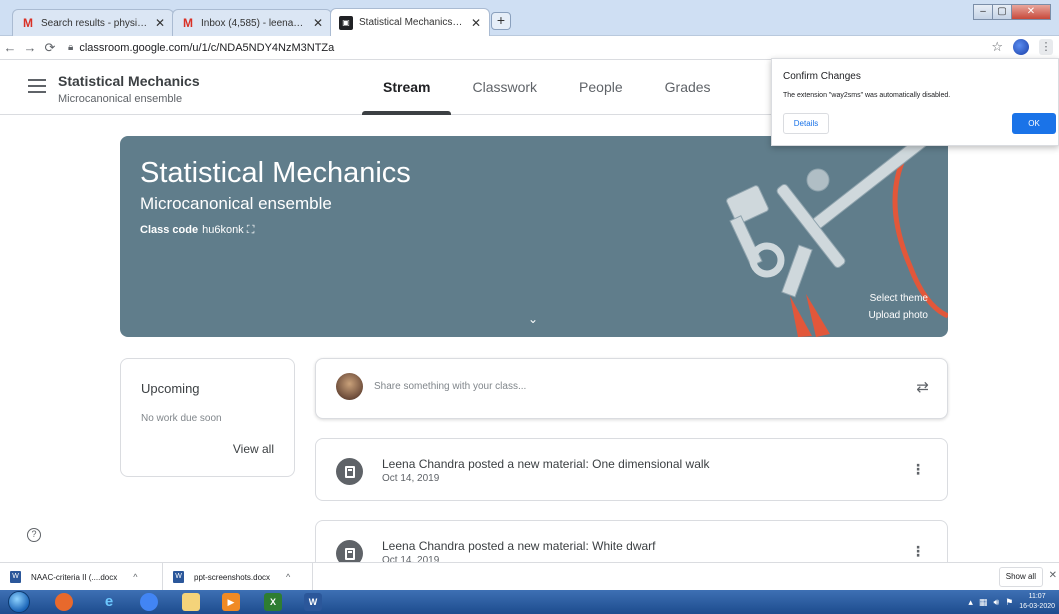 The height and width of the screenshot is (614, 1059). What do you see at coordinates (996, 602) in the screenshot?
I see `volume-icon: 🔊︎` at bounding box center [996, 602].